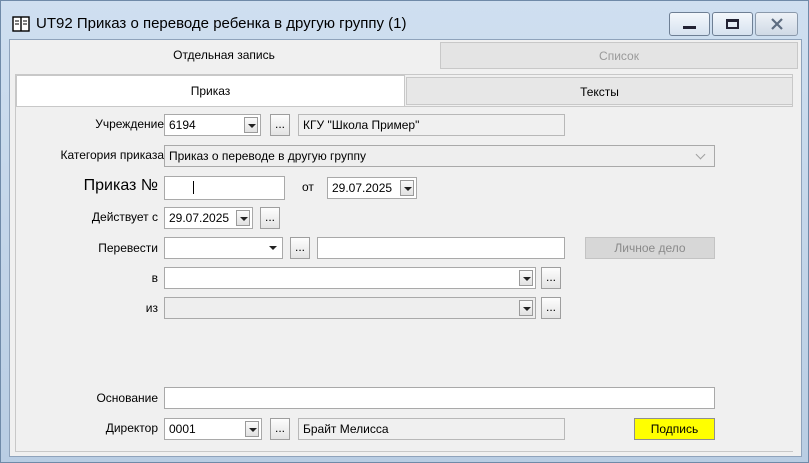 The width and height of the screenshot is (809, 463). Describe the element at coordinates (703, 156) in the screenshot. I see `chevron-down-icon` at that location.